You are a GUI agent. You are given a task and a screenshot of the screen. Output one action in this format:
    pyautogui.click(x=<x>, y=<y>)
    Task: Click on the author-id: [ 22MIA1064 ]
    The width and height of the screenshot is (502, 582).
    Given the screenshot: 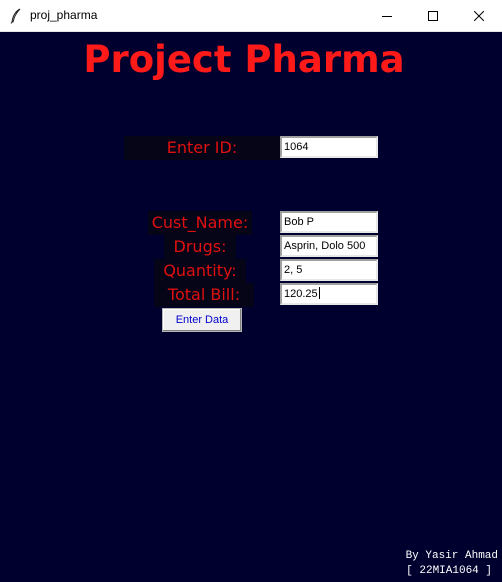 What is the action you would take?
    pyautogui.click(x=449, y=571)
    